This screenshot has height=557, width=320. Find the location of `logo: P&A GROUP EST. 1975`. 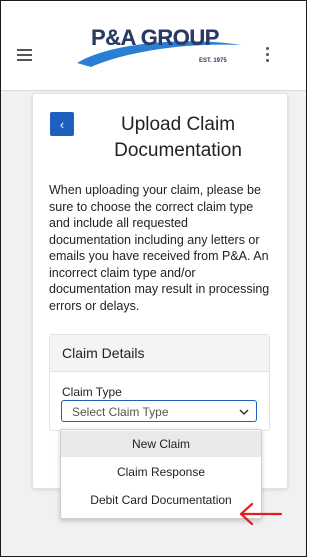

logo: P&A GROUP EST. 1975 is located at coordinates (158, 49).